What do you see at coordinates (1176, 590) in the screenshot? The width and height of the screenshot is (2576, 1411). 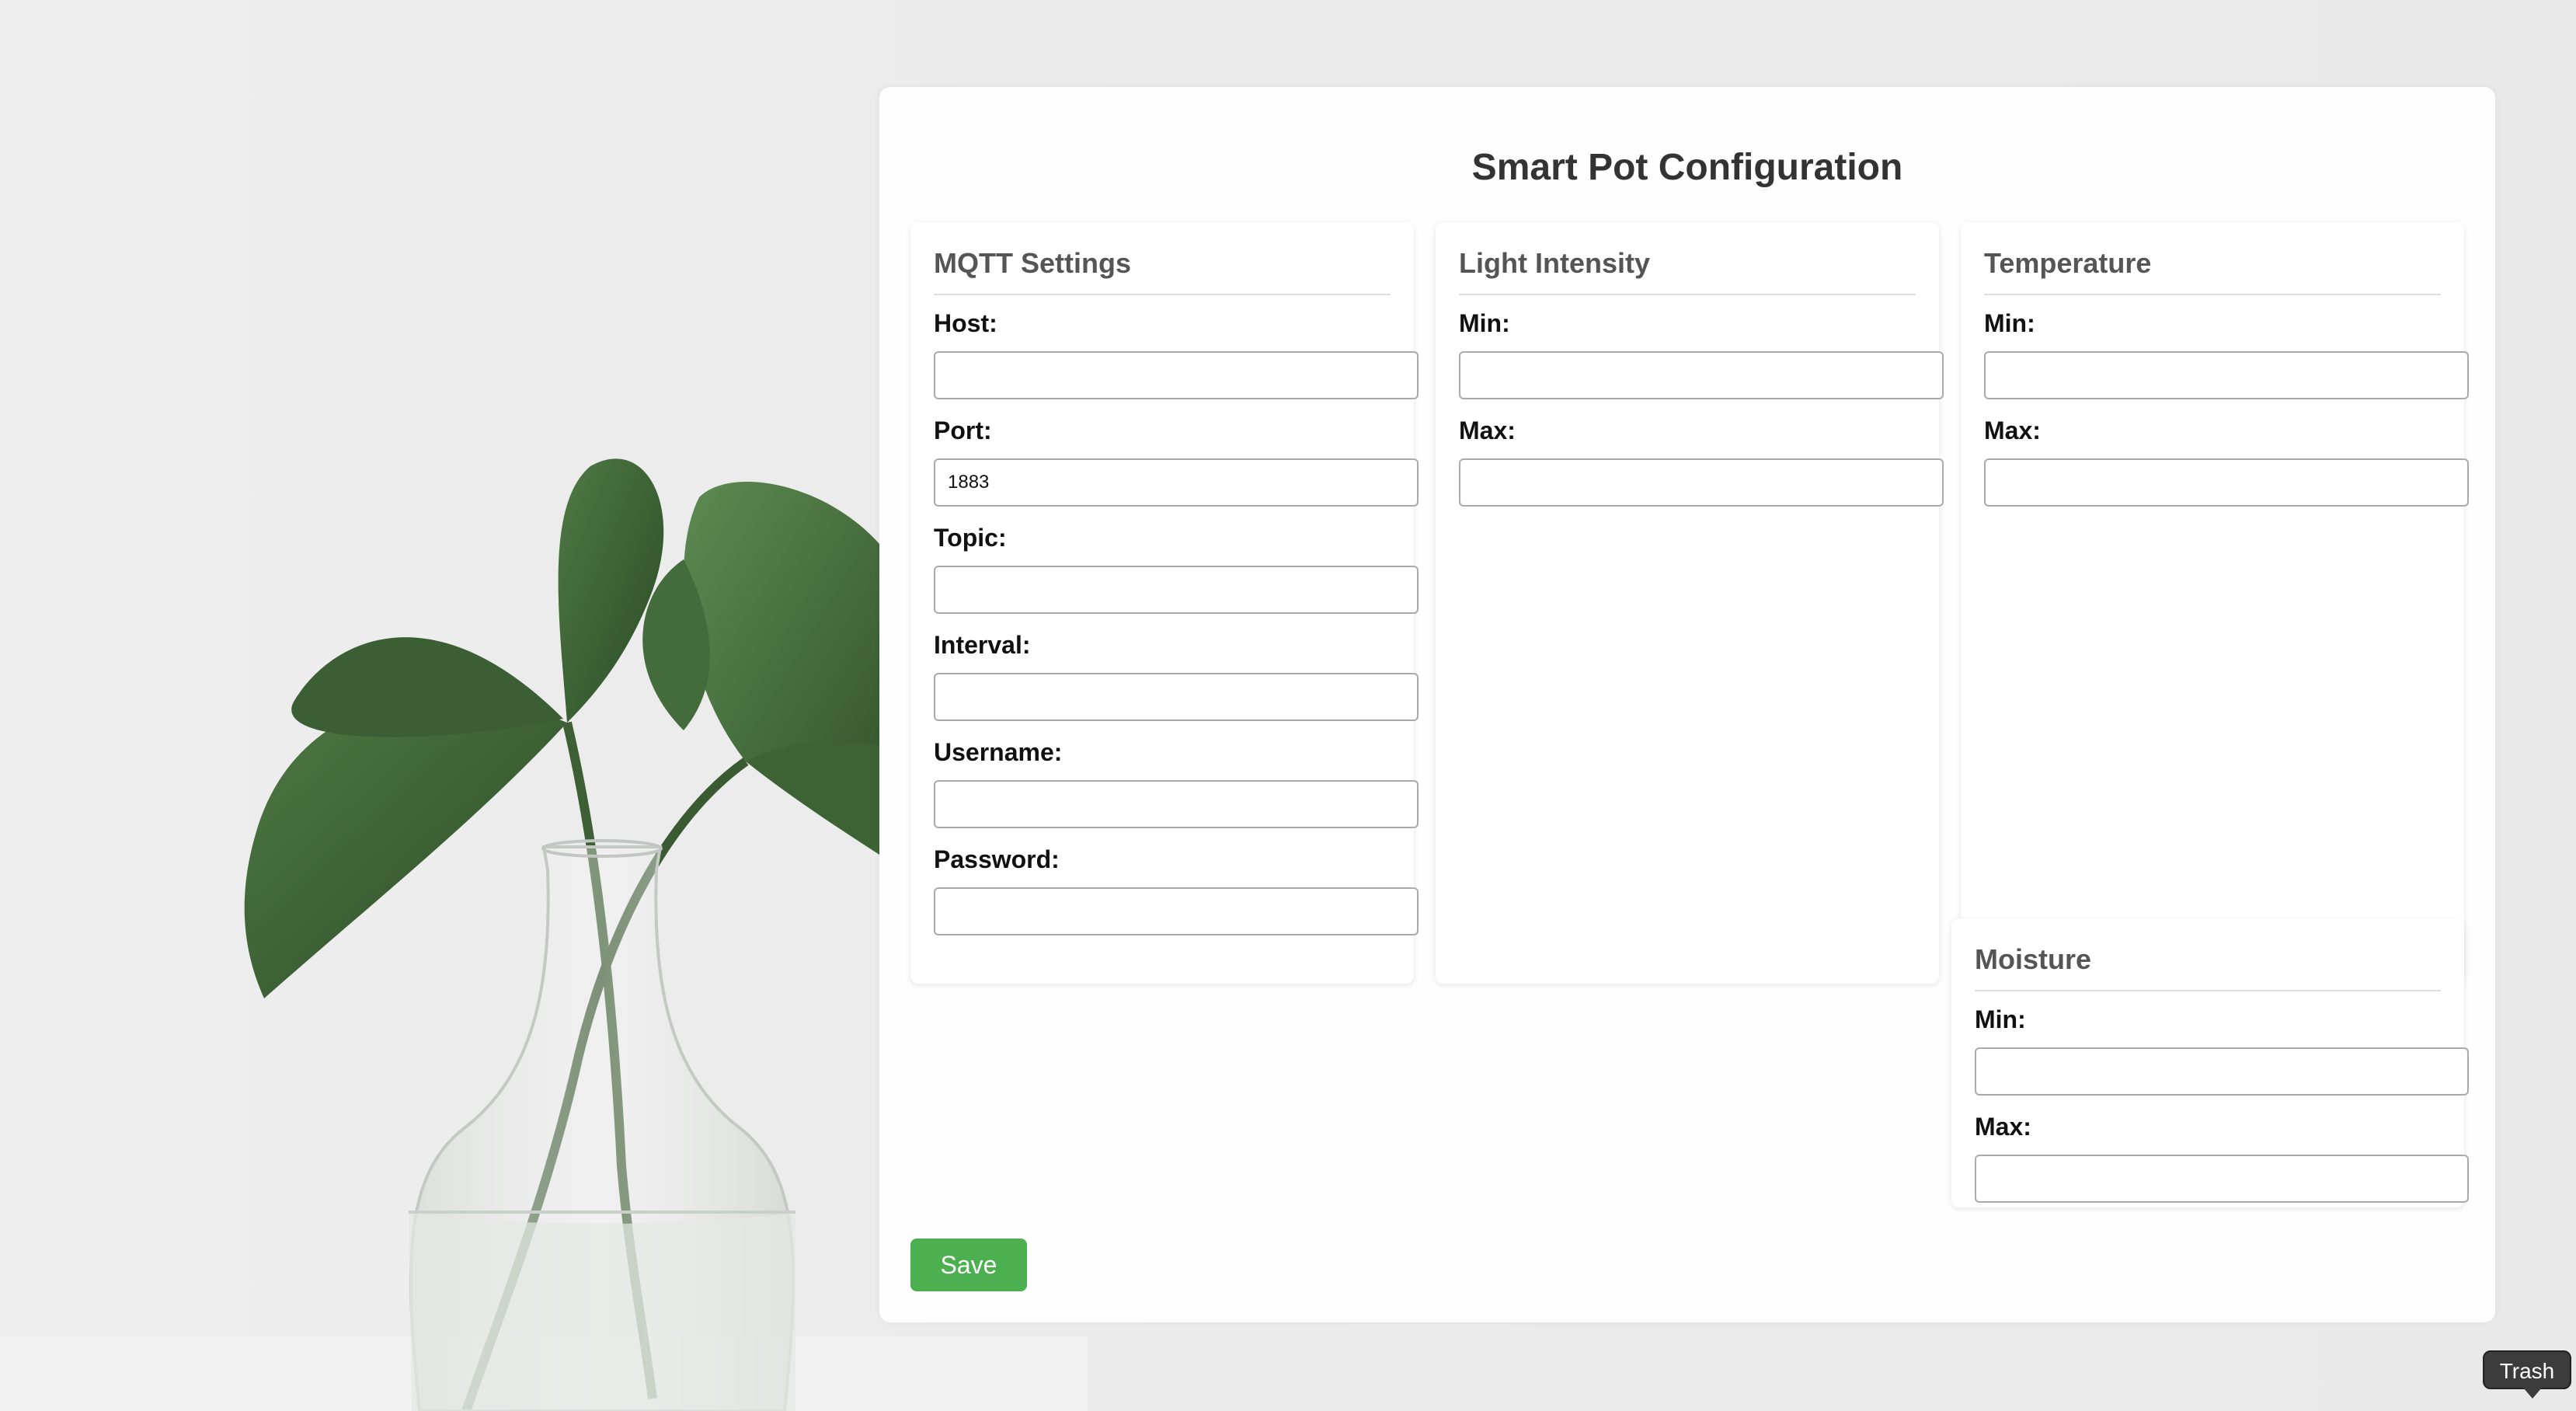 I see `topic-input` at bounding box center [1176, 590].